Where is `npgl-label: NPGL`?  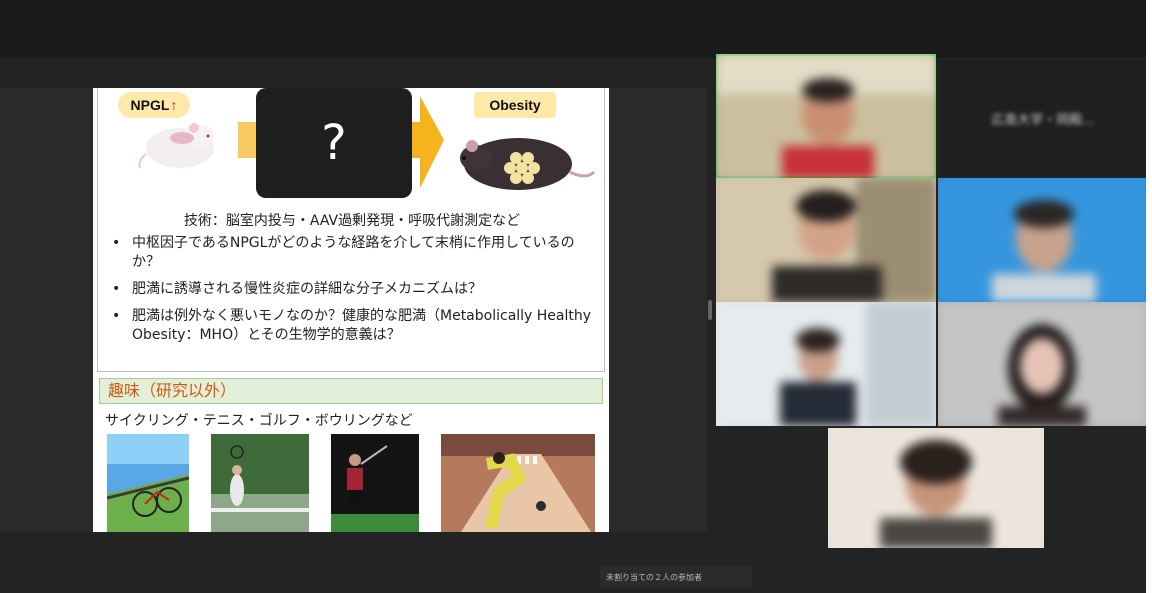 npgl-label: NPGL is located at coordinates (150, 105).